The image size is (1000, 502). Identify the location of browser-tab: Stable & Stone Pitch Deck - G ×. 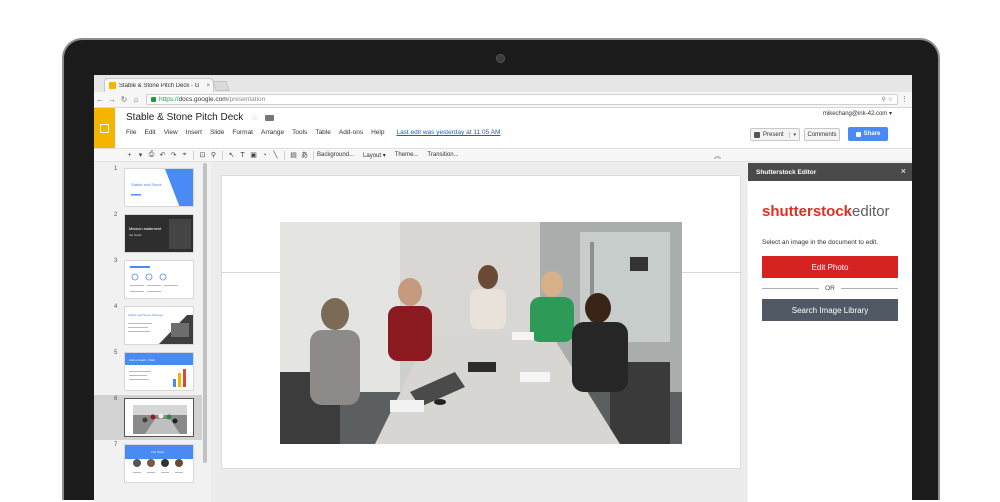
(159, 85).